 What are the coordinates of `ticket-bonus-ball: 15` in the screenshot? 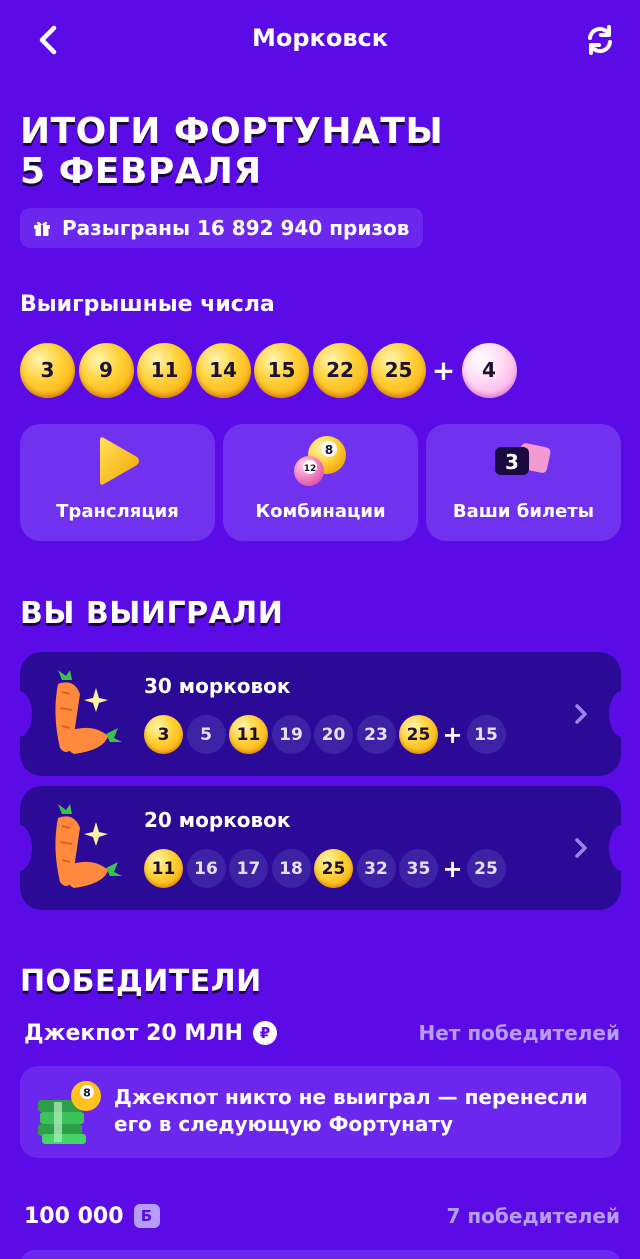 It's located at (486, 734).